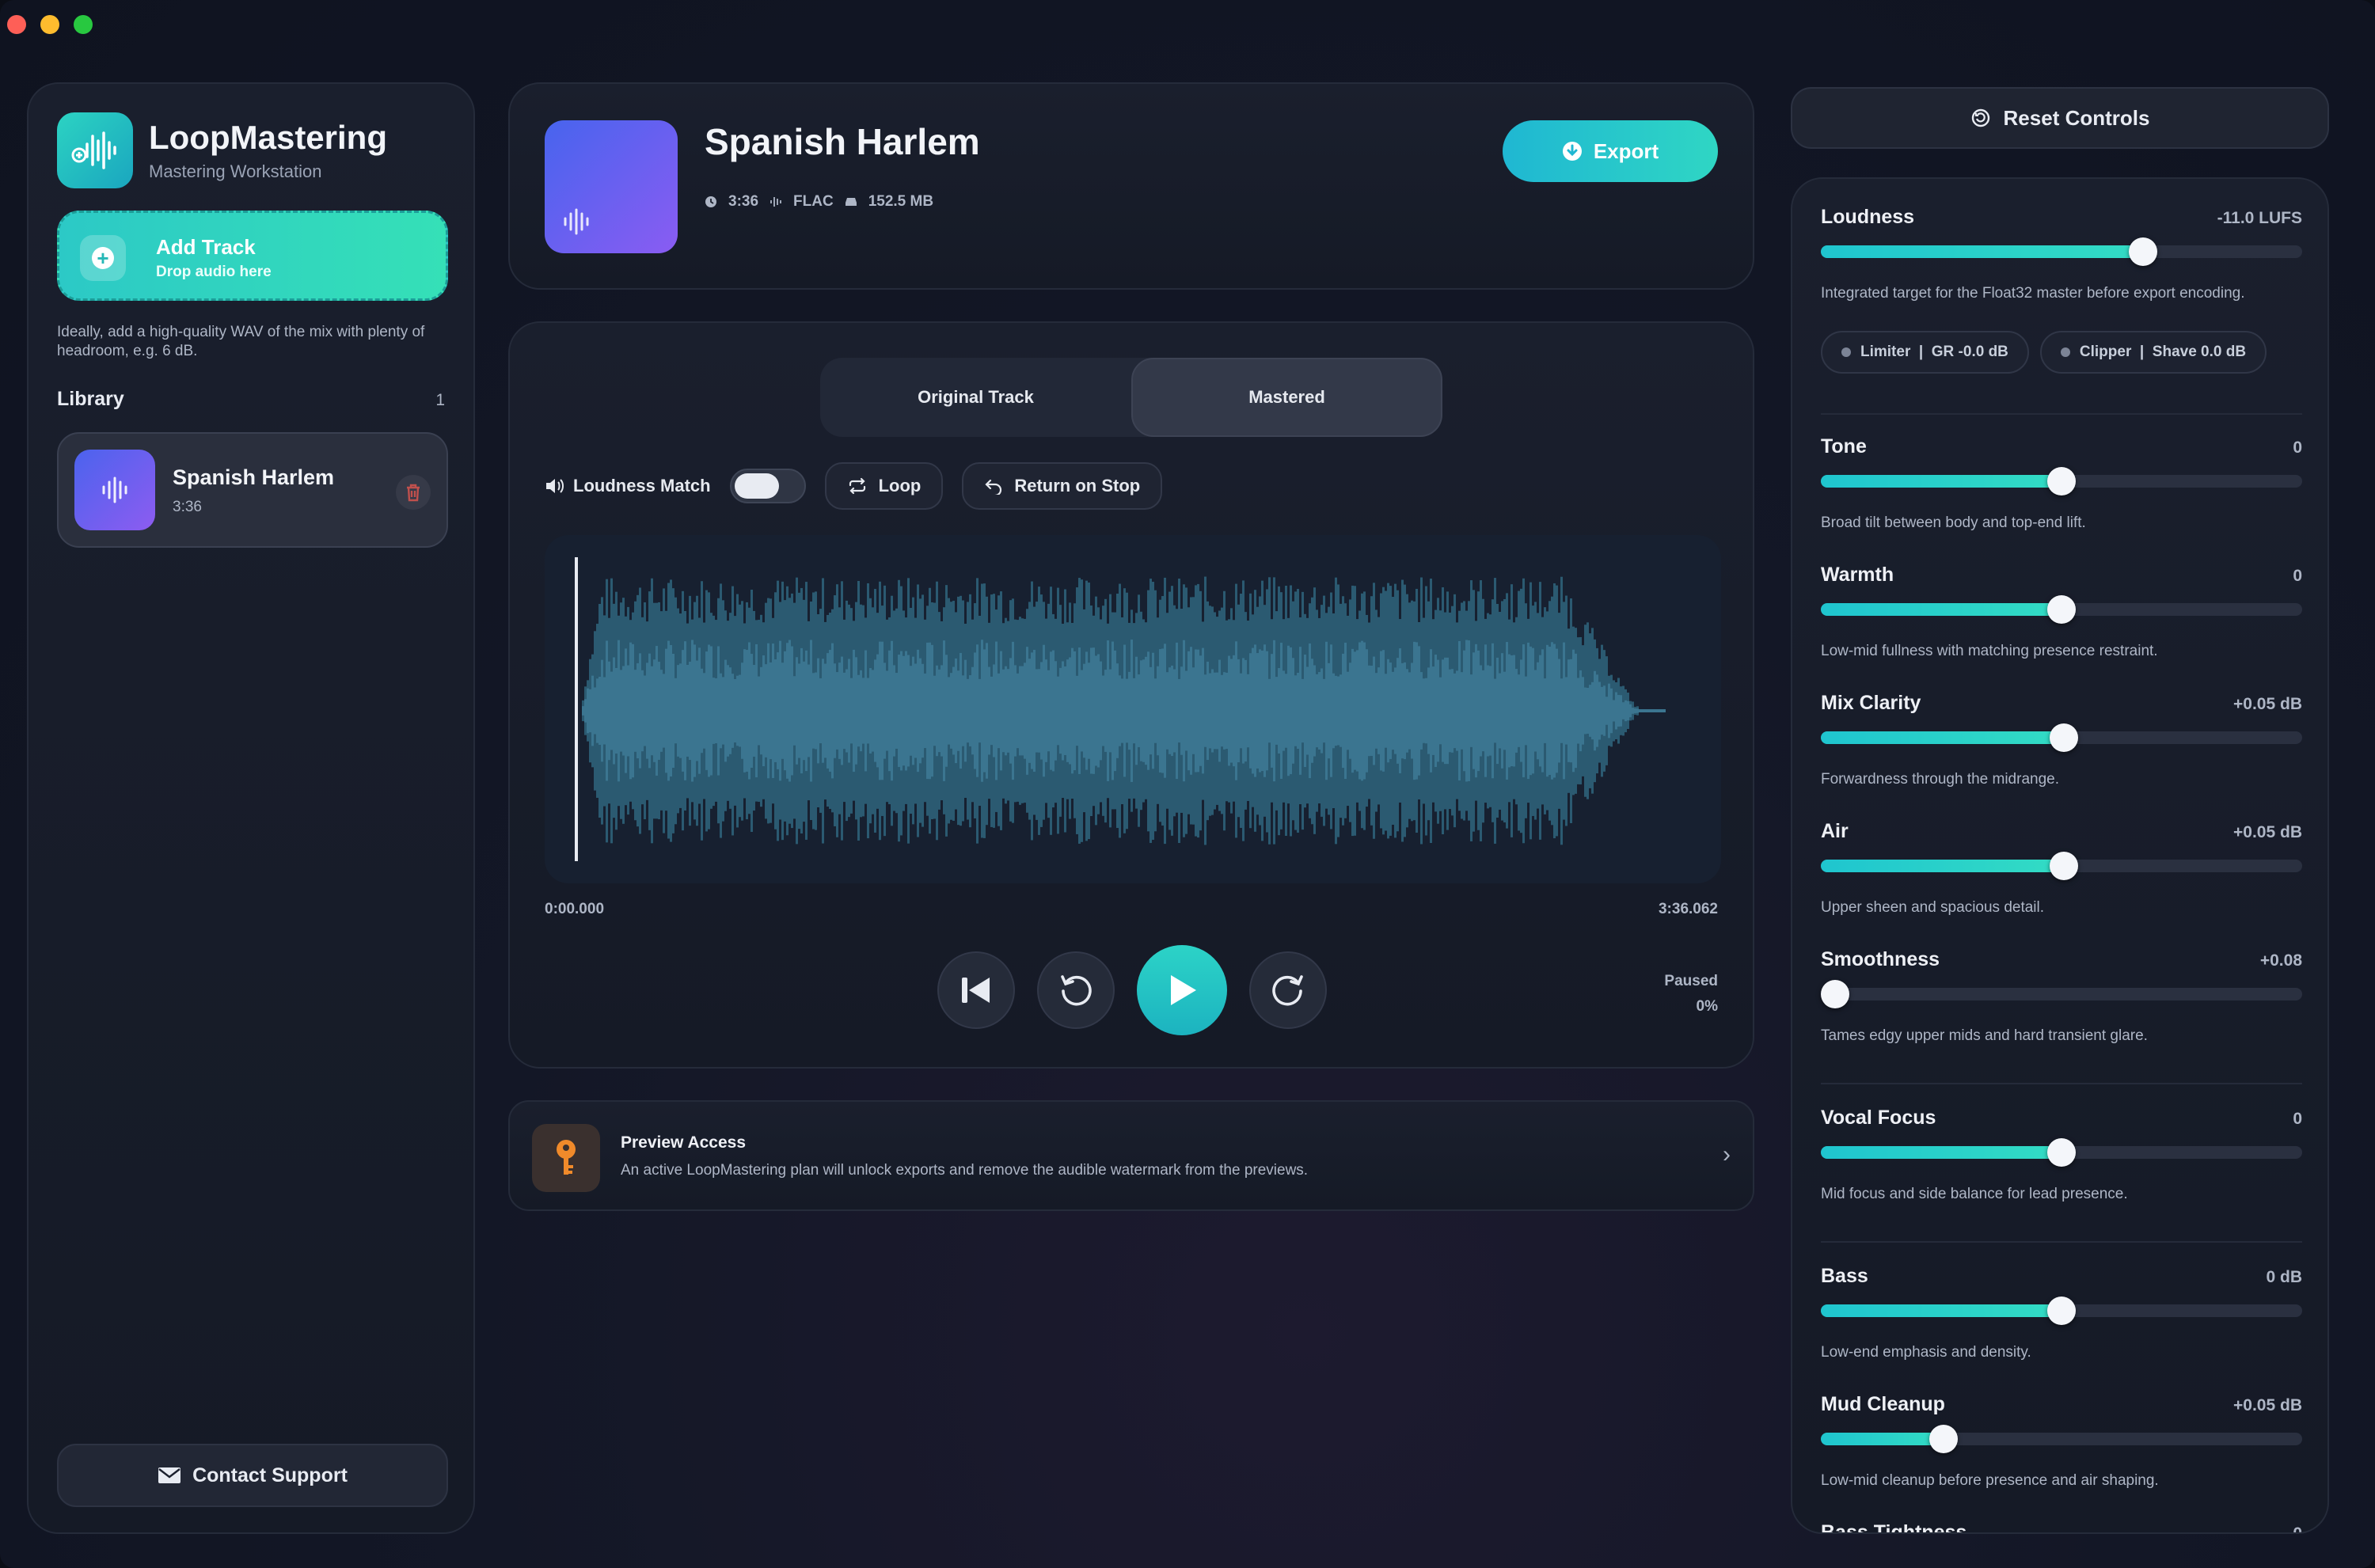  What do you see at coordinates (813, 201) in the screenshot?
I see `track-format: FLAC` at bounding box center [813, 201].